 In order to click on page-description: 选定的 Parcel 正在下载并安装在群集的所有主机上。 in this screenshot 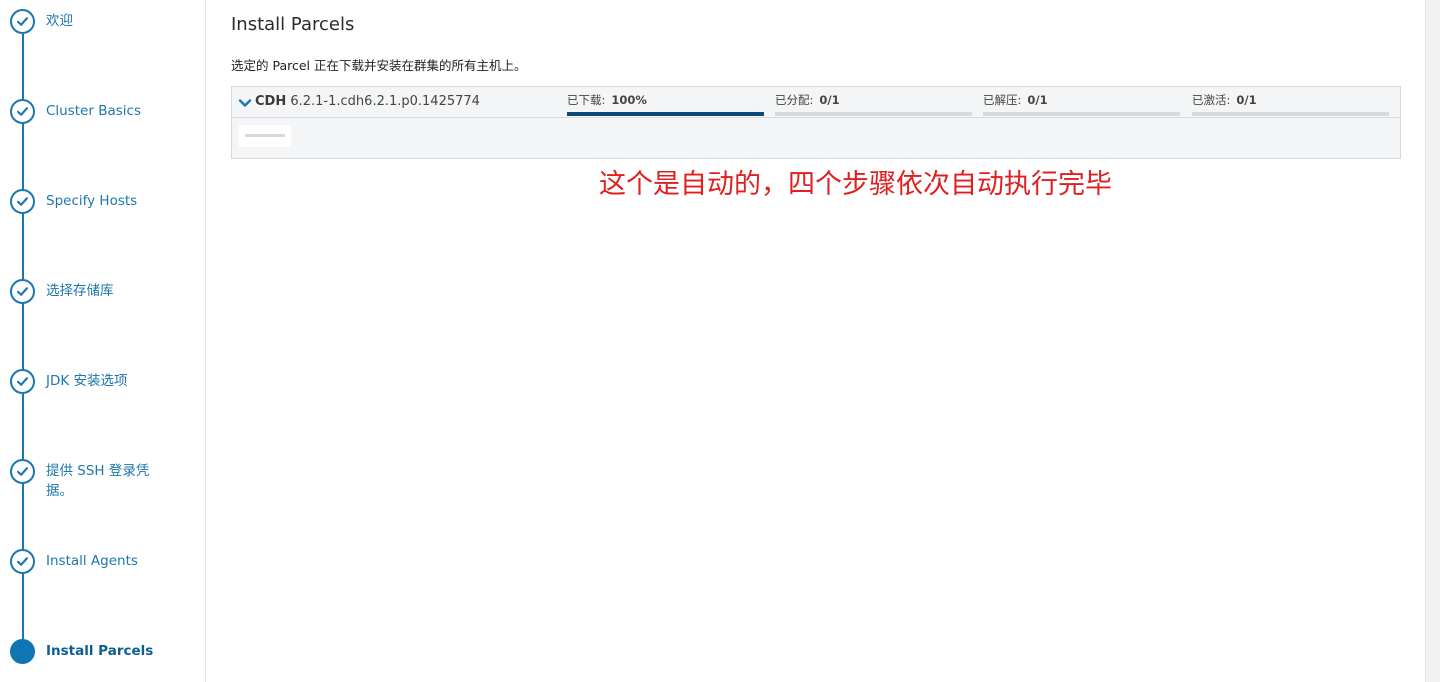, I will do `click(379, 65)`.